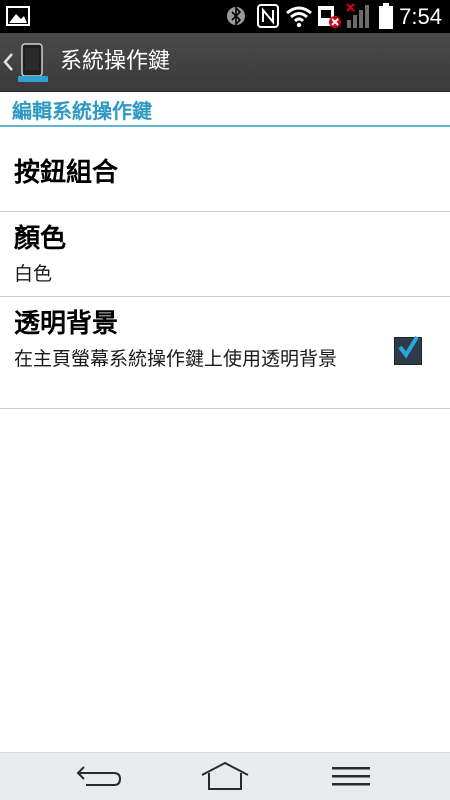 This screenshot has height=800, width=450. Describe the element at coordinates (82, 111) in the screenshot. I see `section-header-text: 編輯系統操作鍵` at that location.